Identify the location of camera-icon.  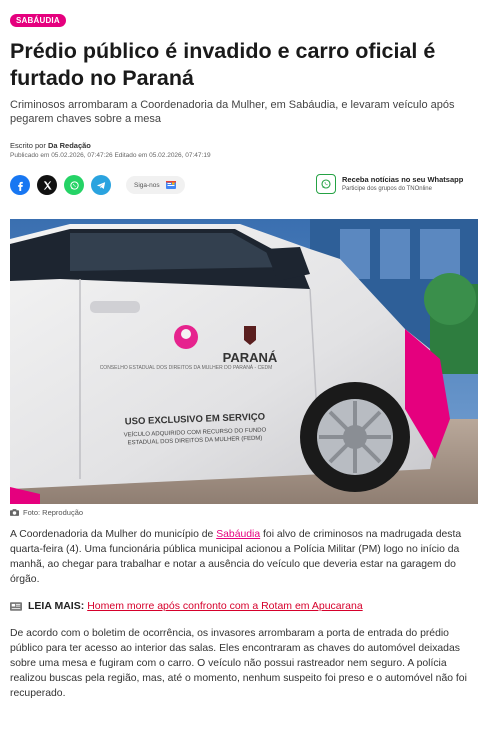
(14, 512).